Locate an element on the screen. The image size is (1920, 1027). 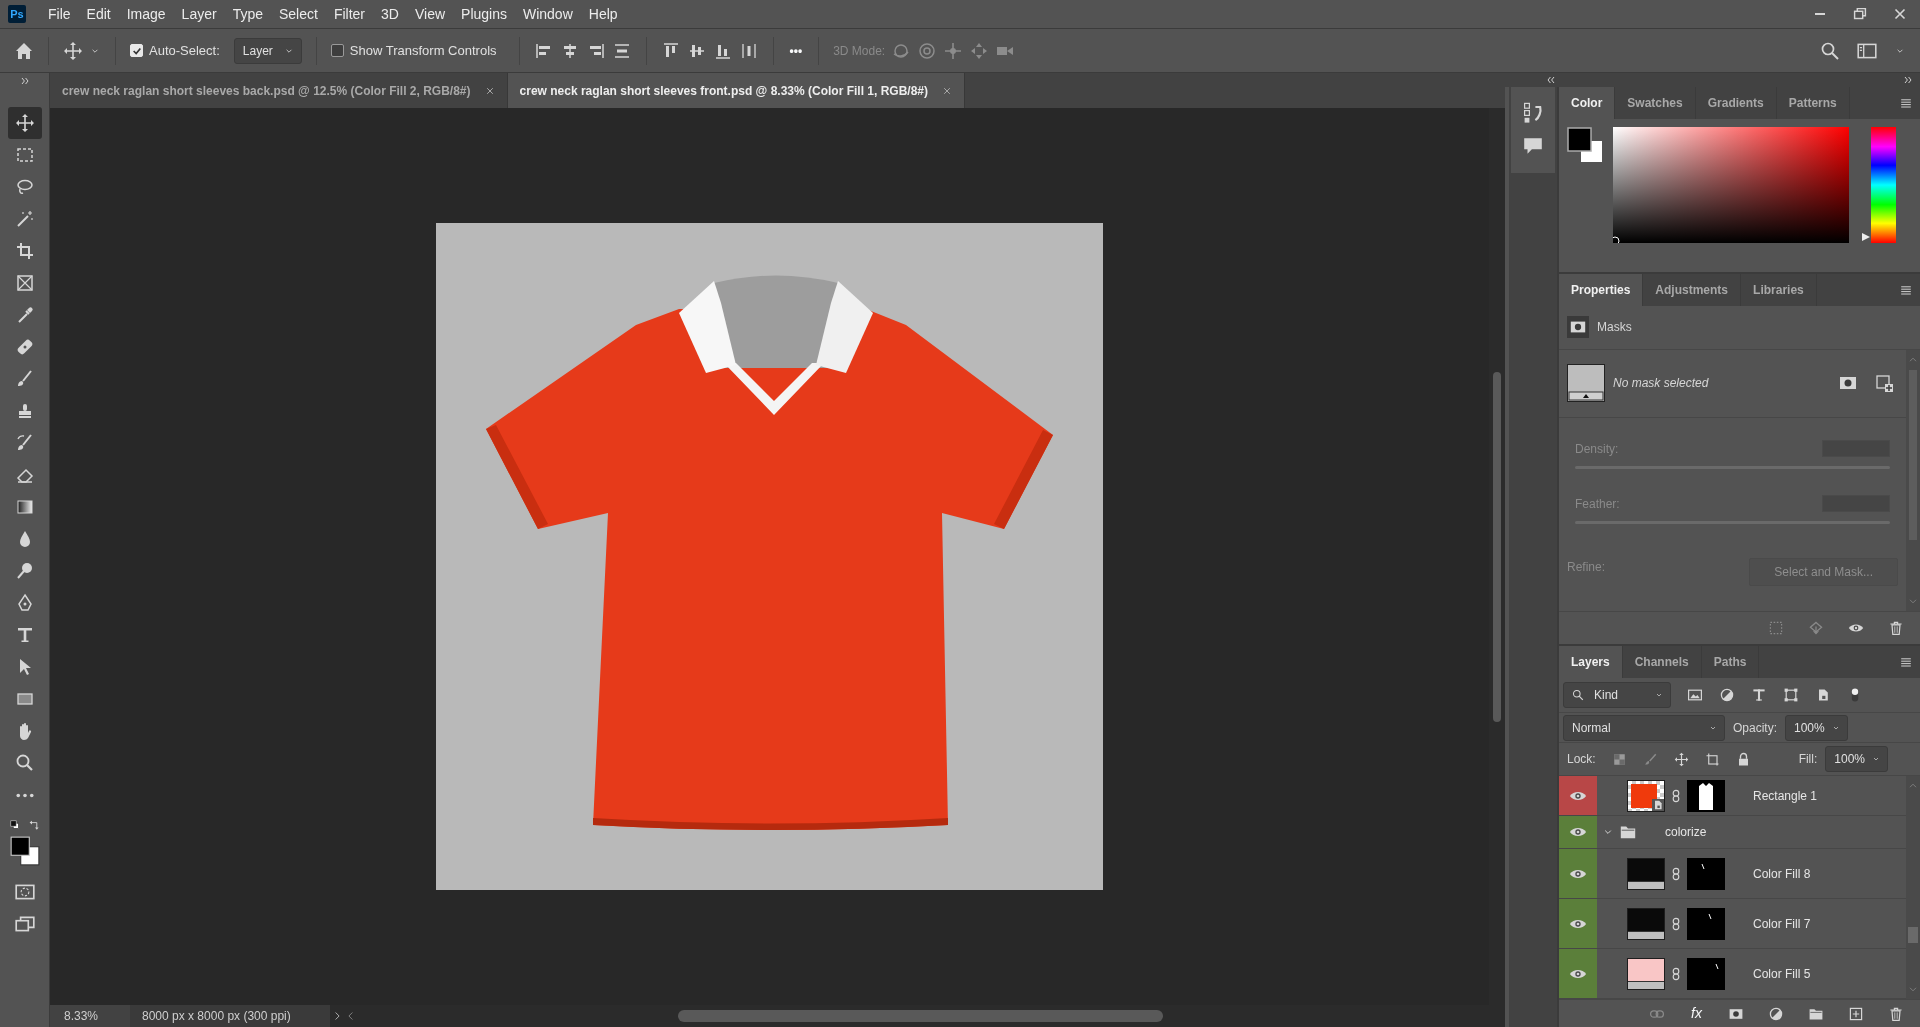
menu-item: Filter is located at coordinates (349, 14).